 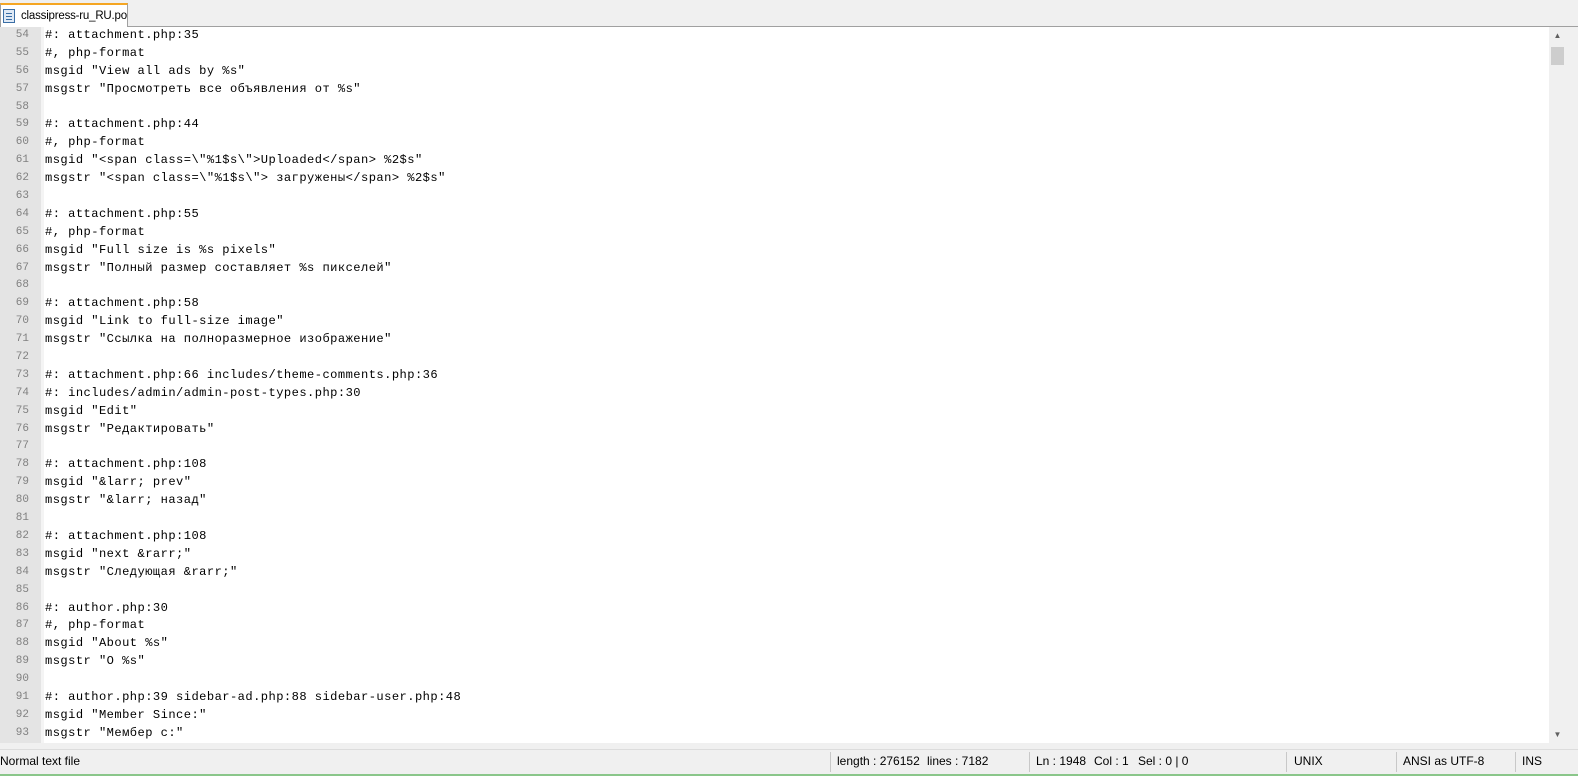 What do you see at coordinates (774, 734) in the screenshot?
I see `editor-line: 93 msgstr "Мембер с:"` at bounding box center [774, 734].